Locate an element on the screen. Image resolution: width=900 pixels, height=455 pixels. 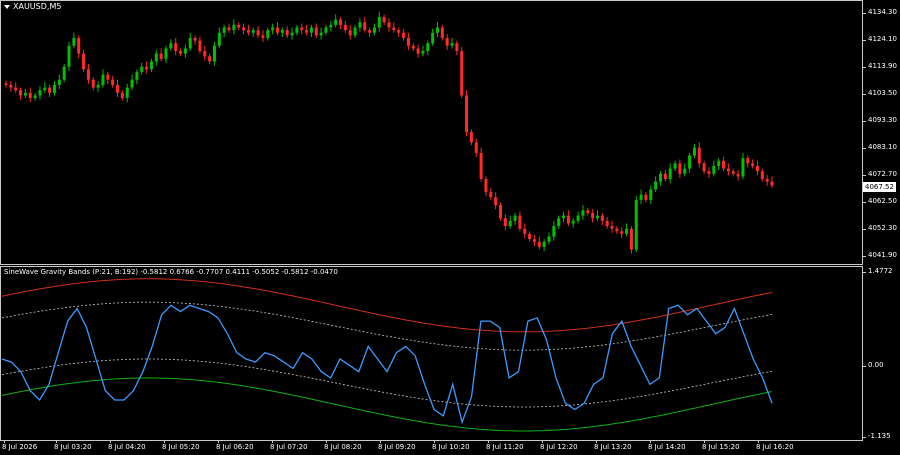
price-label: 4113.90 is located at coordinates (882, 66).